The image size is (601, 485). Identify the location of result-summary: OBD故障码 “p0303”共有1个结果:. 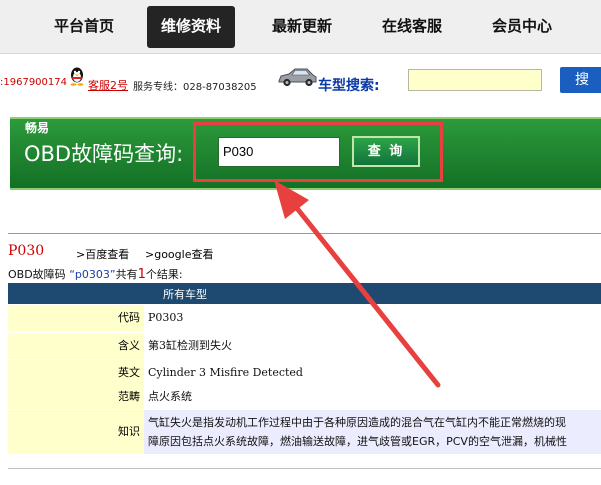
(95, 274).